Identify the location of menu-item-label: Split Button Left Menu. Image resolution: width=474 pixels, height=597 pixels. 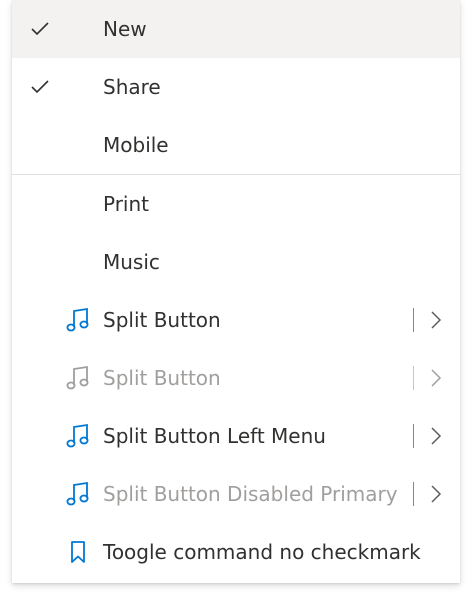
(214, 436).